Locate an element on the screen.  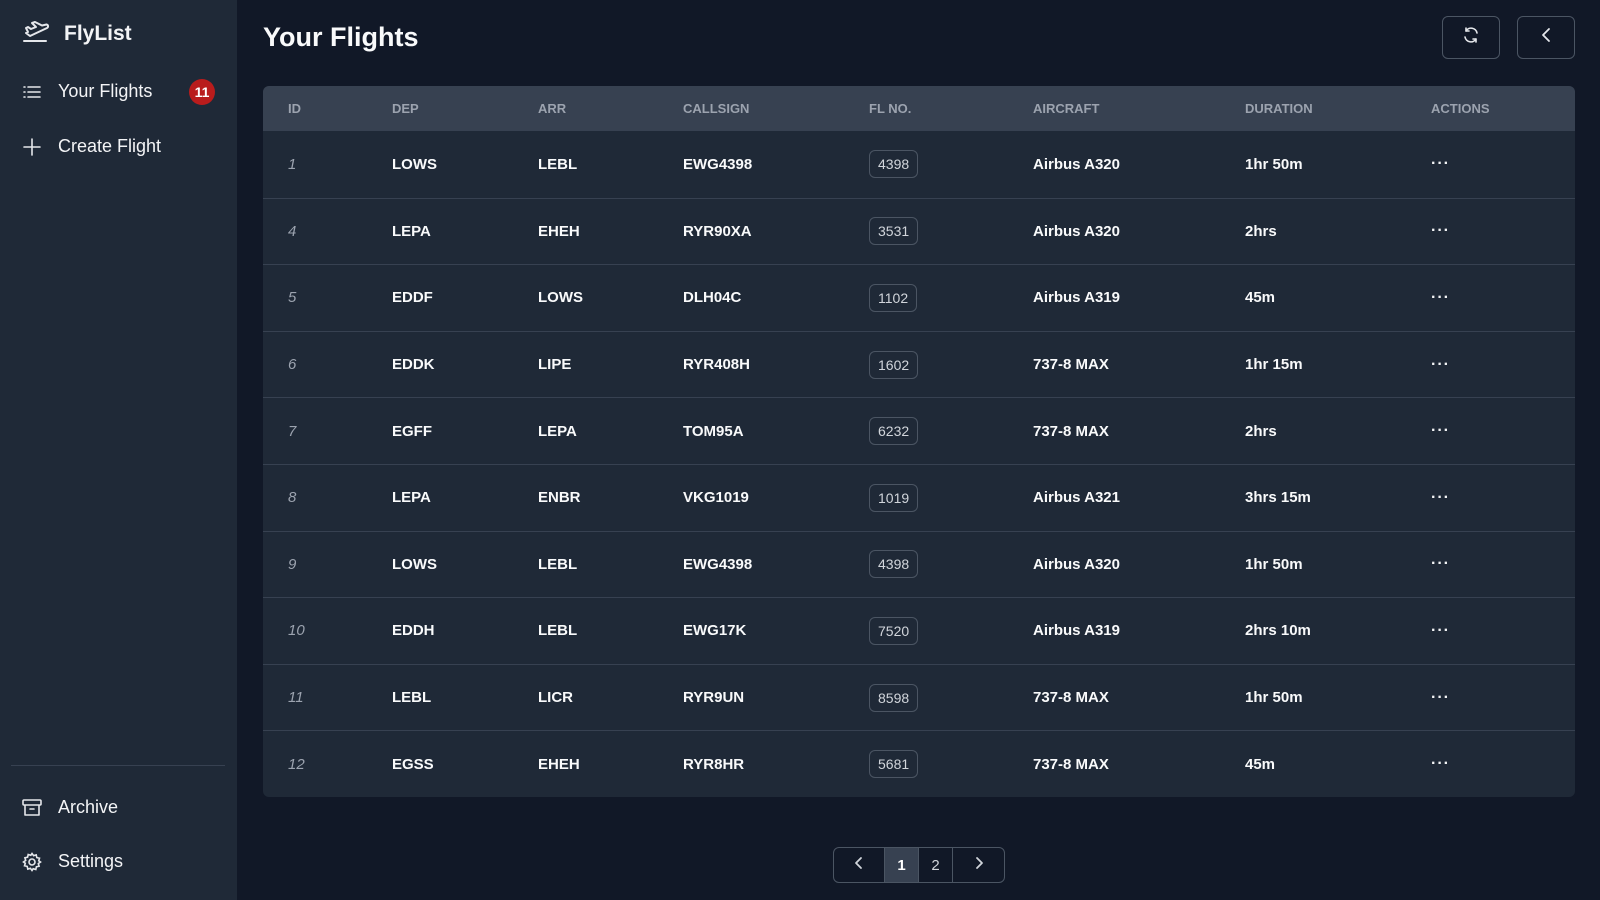
cell-fl-no: 6232 is located at coordinates (894, 431).